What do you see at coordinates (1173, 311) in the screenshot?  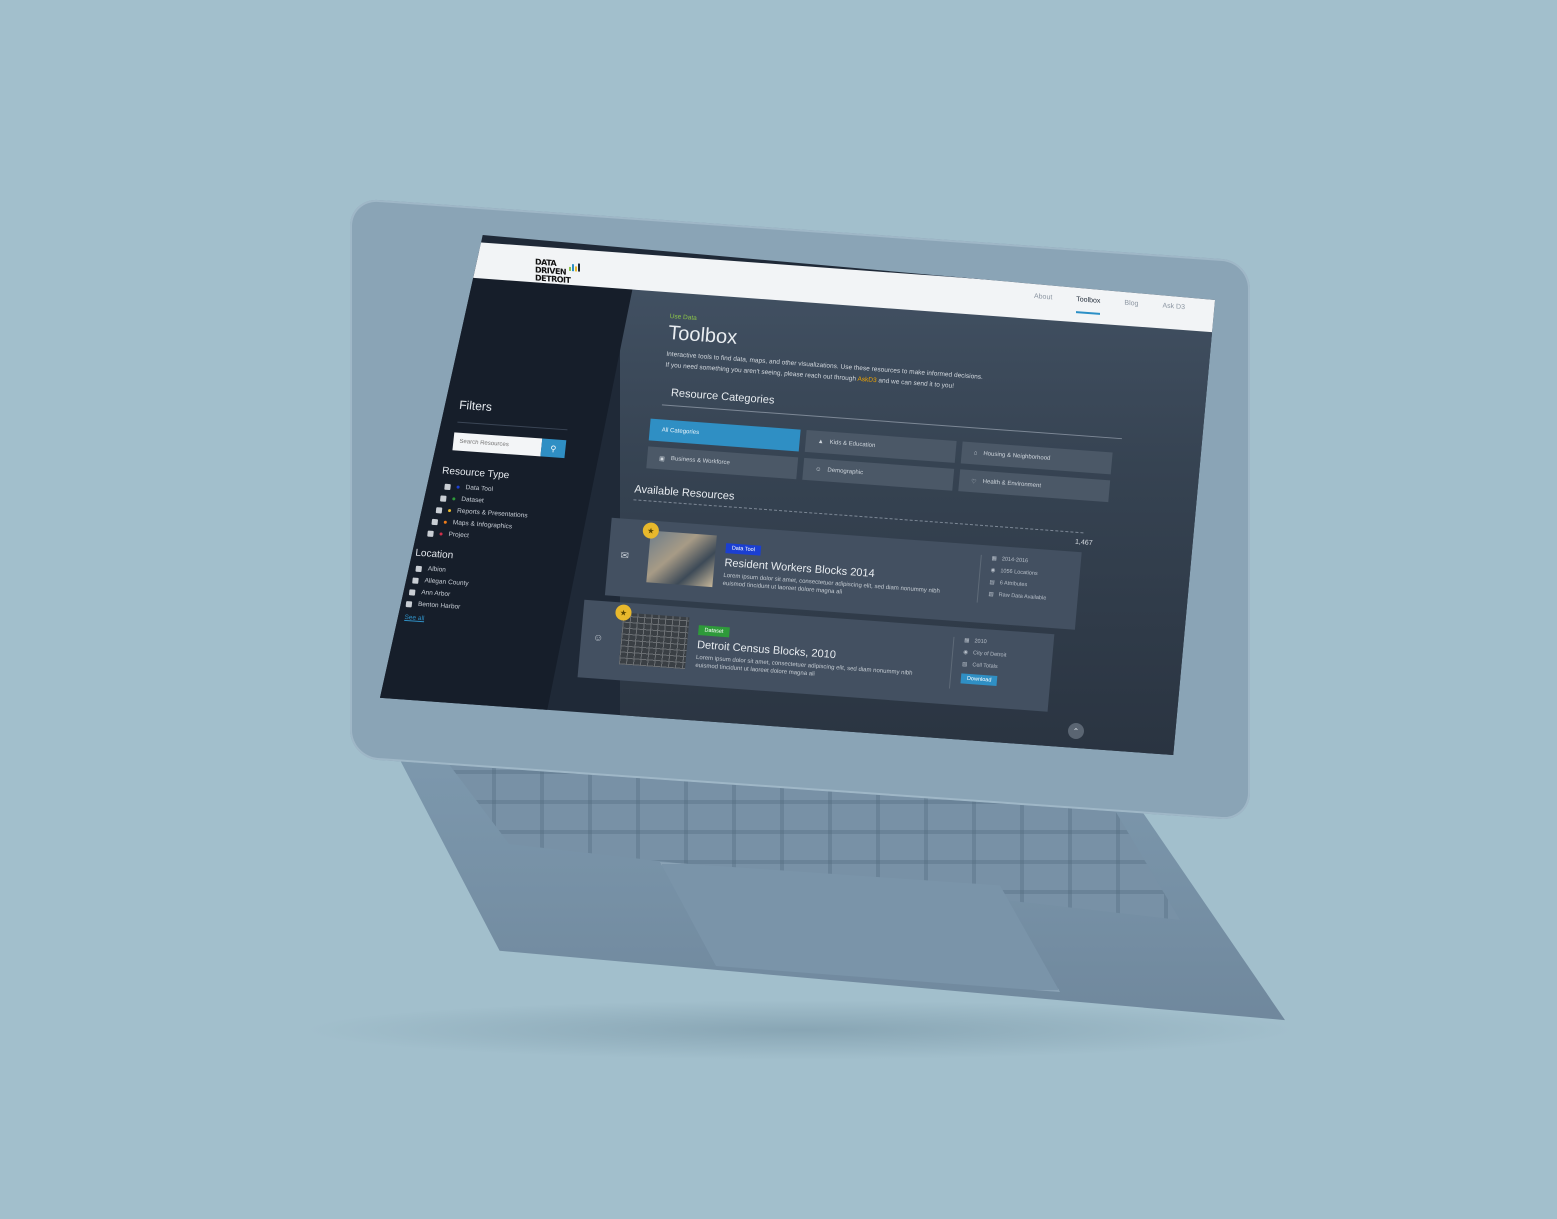 I see `nav-ask-d3: Ask D3` at bounding box center [1173, 311].